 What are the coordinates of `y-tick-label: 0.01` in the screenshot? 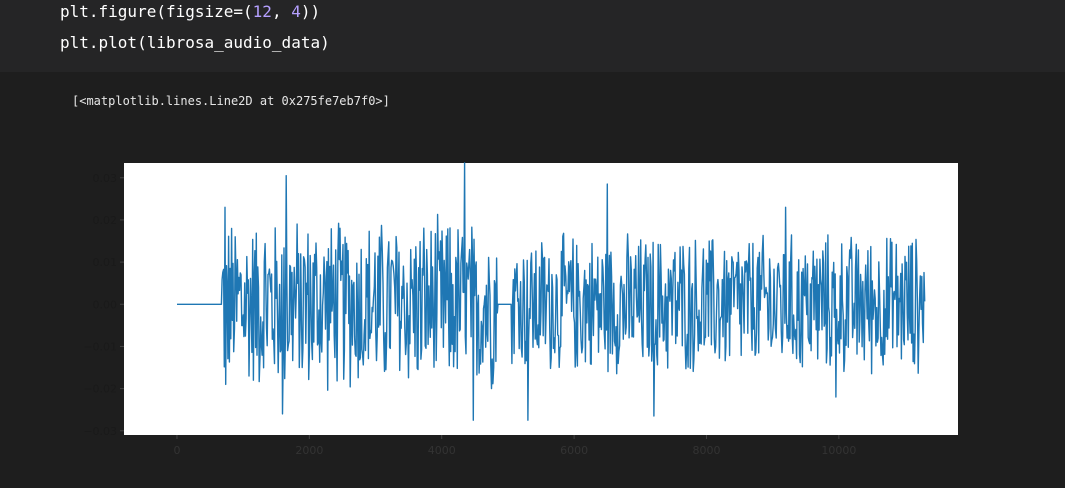 It's located at (105, 262).